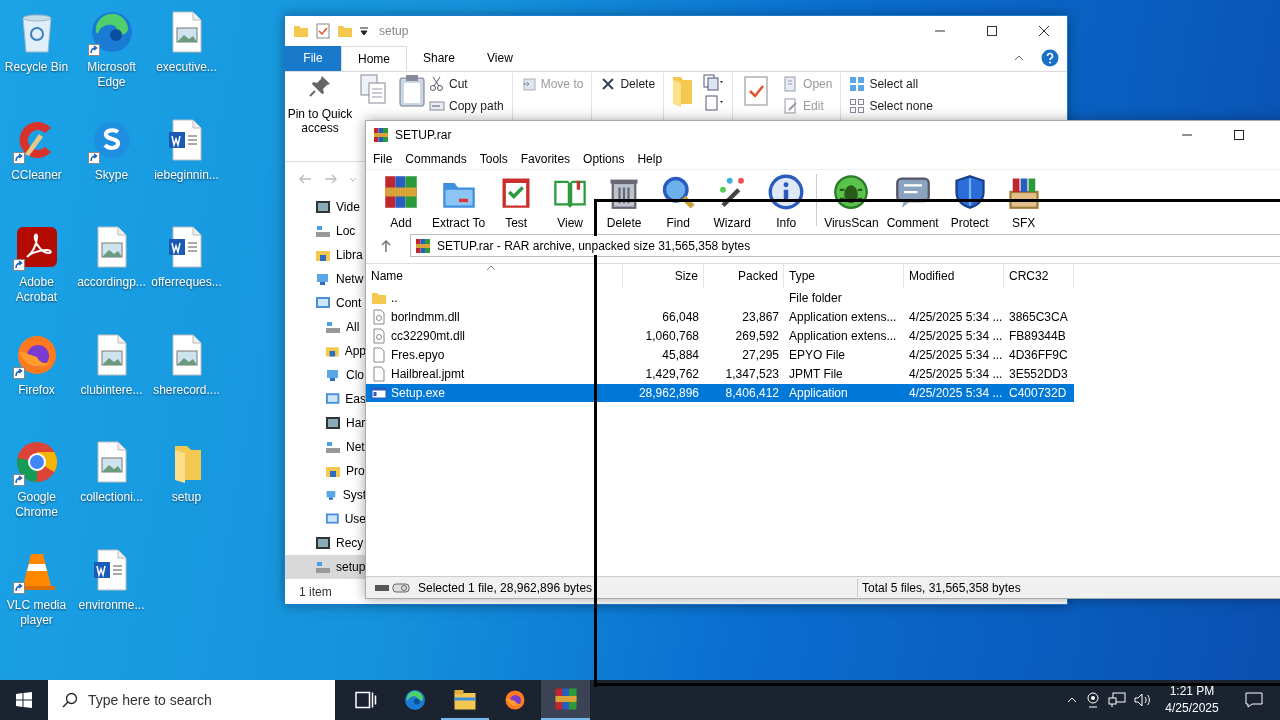 The width and height of the screenshot is (1280, 720). What do you see at coordinates (364, 31) in the screenshot?
I see `dropdown-caret-icon` at bounding box center [364, 31].